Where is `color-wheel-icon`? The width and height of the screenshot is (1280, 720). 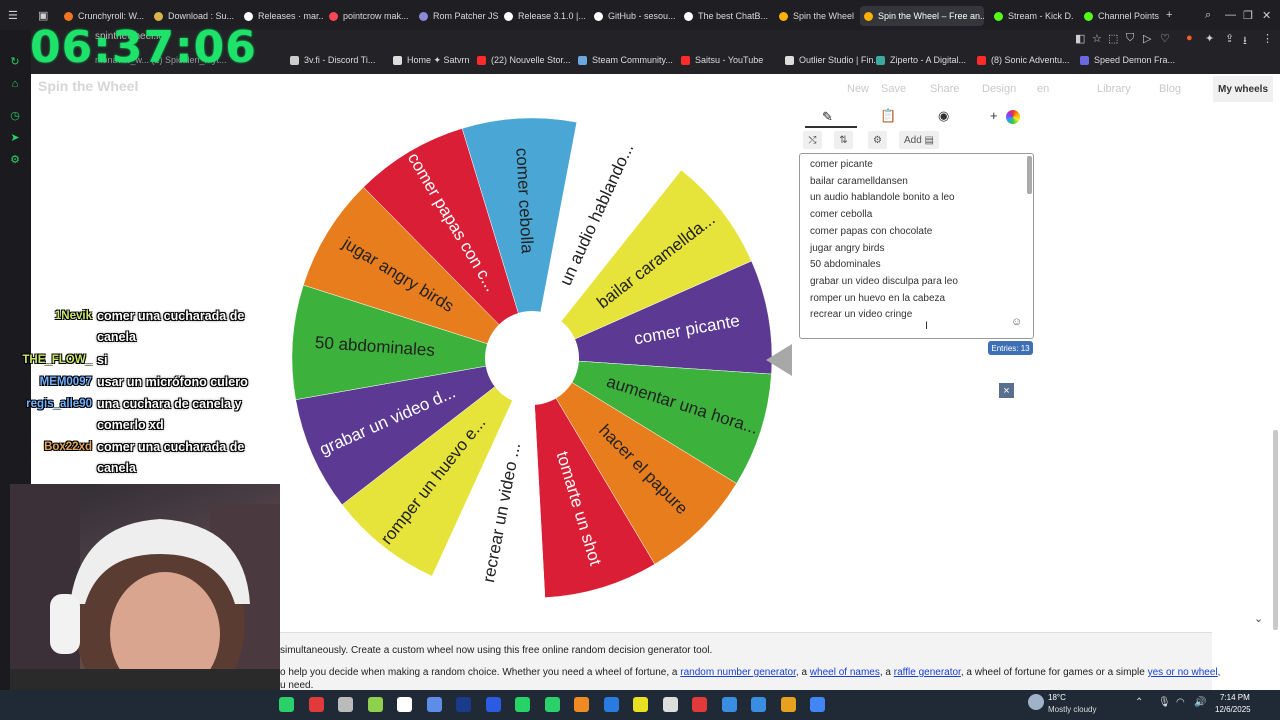 color-wheel-icon is located at coordinates (1013, 117).